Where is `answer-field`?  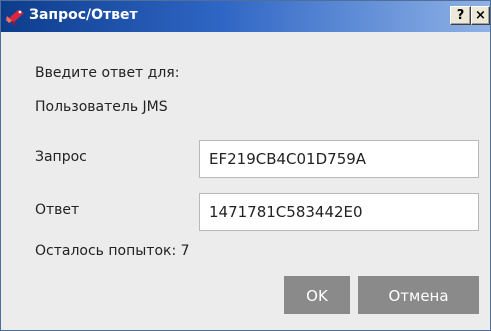
answer-field is located at coordinates (339, 212).